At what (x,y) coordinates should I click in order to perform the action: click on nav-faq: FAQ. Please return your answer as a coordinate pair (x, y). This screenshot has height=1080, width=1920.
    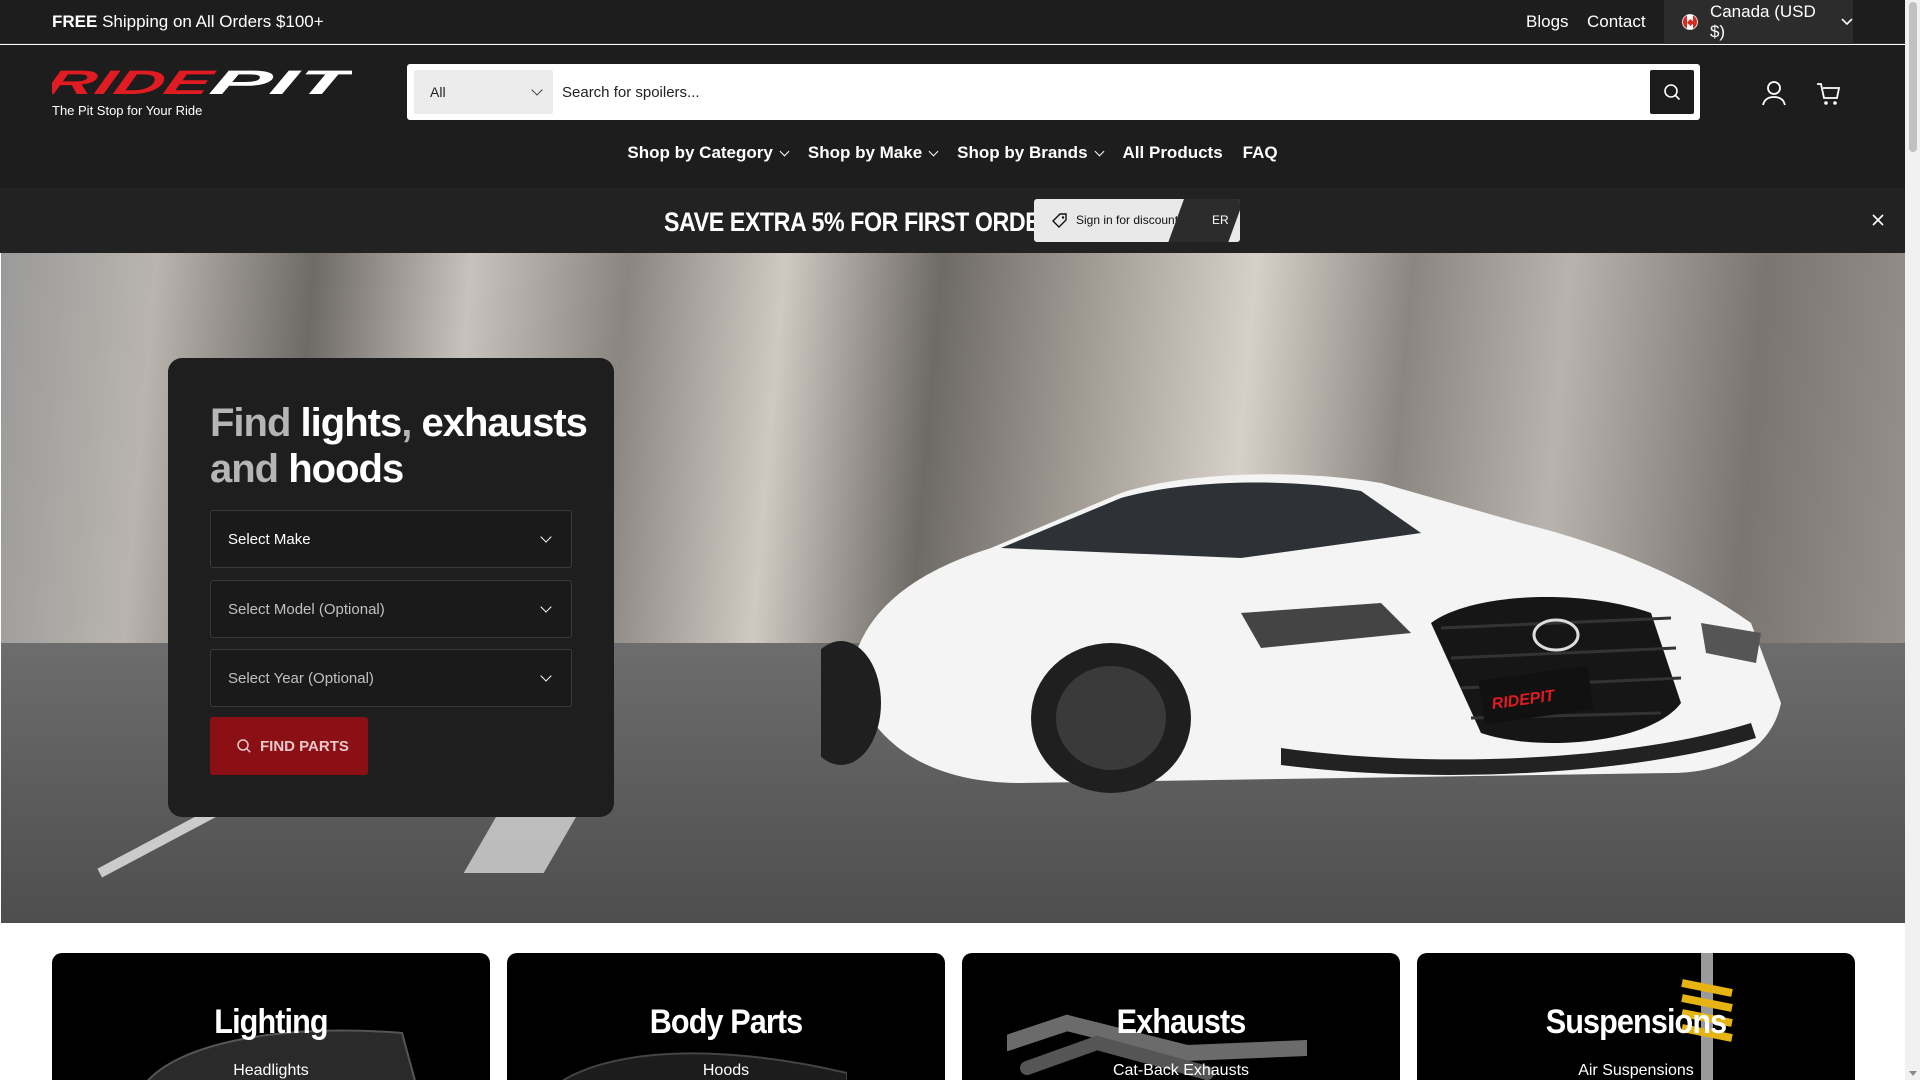
    Looking at the image, I should click on (1260, 153).